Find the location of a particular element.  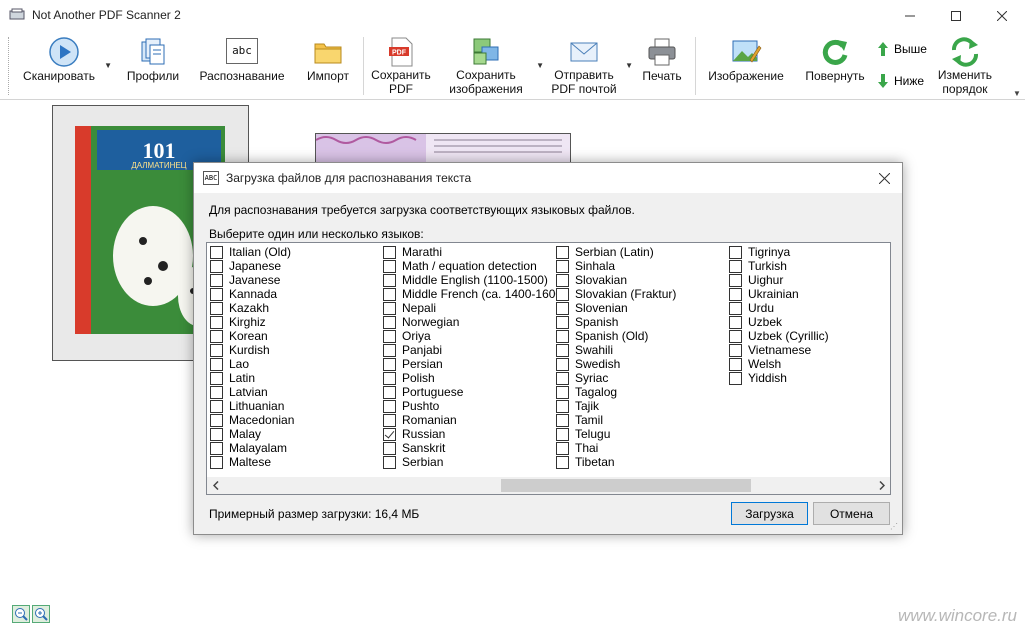

language-checkbox-item: Panjabi is located at coordinates (412, 350).